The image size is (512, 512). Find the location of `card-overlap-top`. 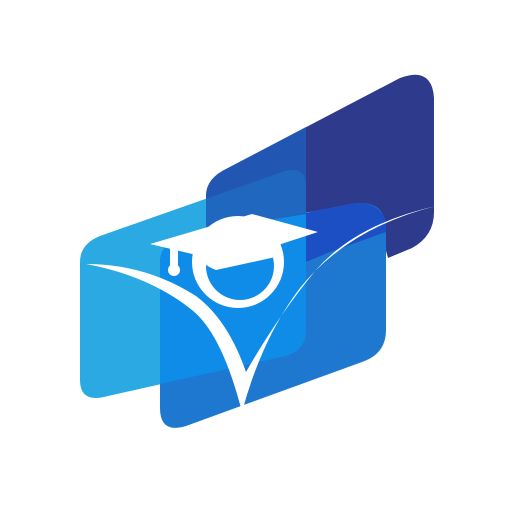

card-overlap-top is located at coordinates (256, 178).